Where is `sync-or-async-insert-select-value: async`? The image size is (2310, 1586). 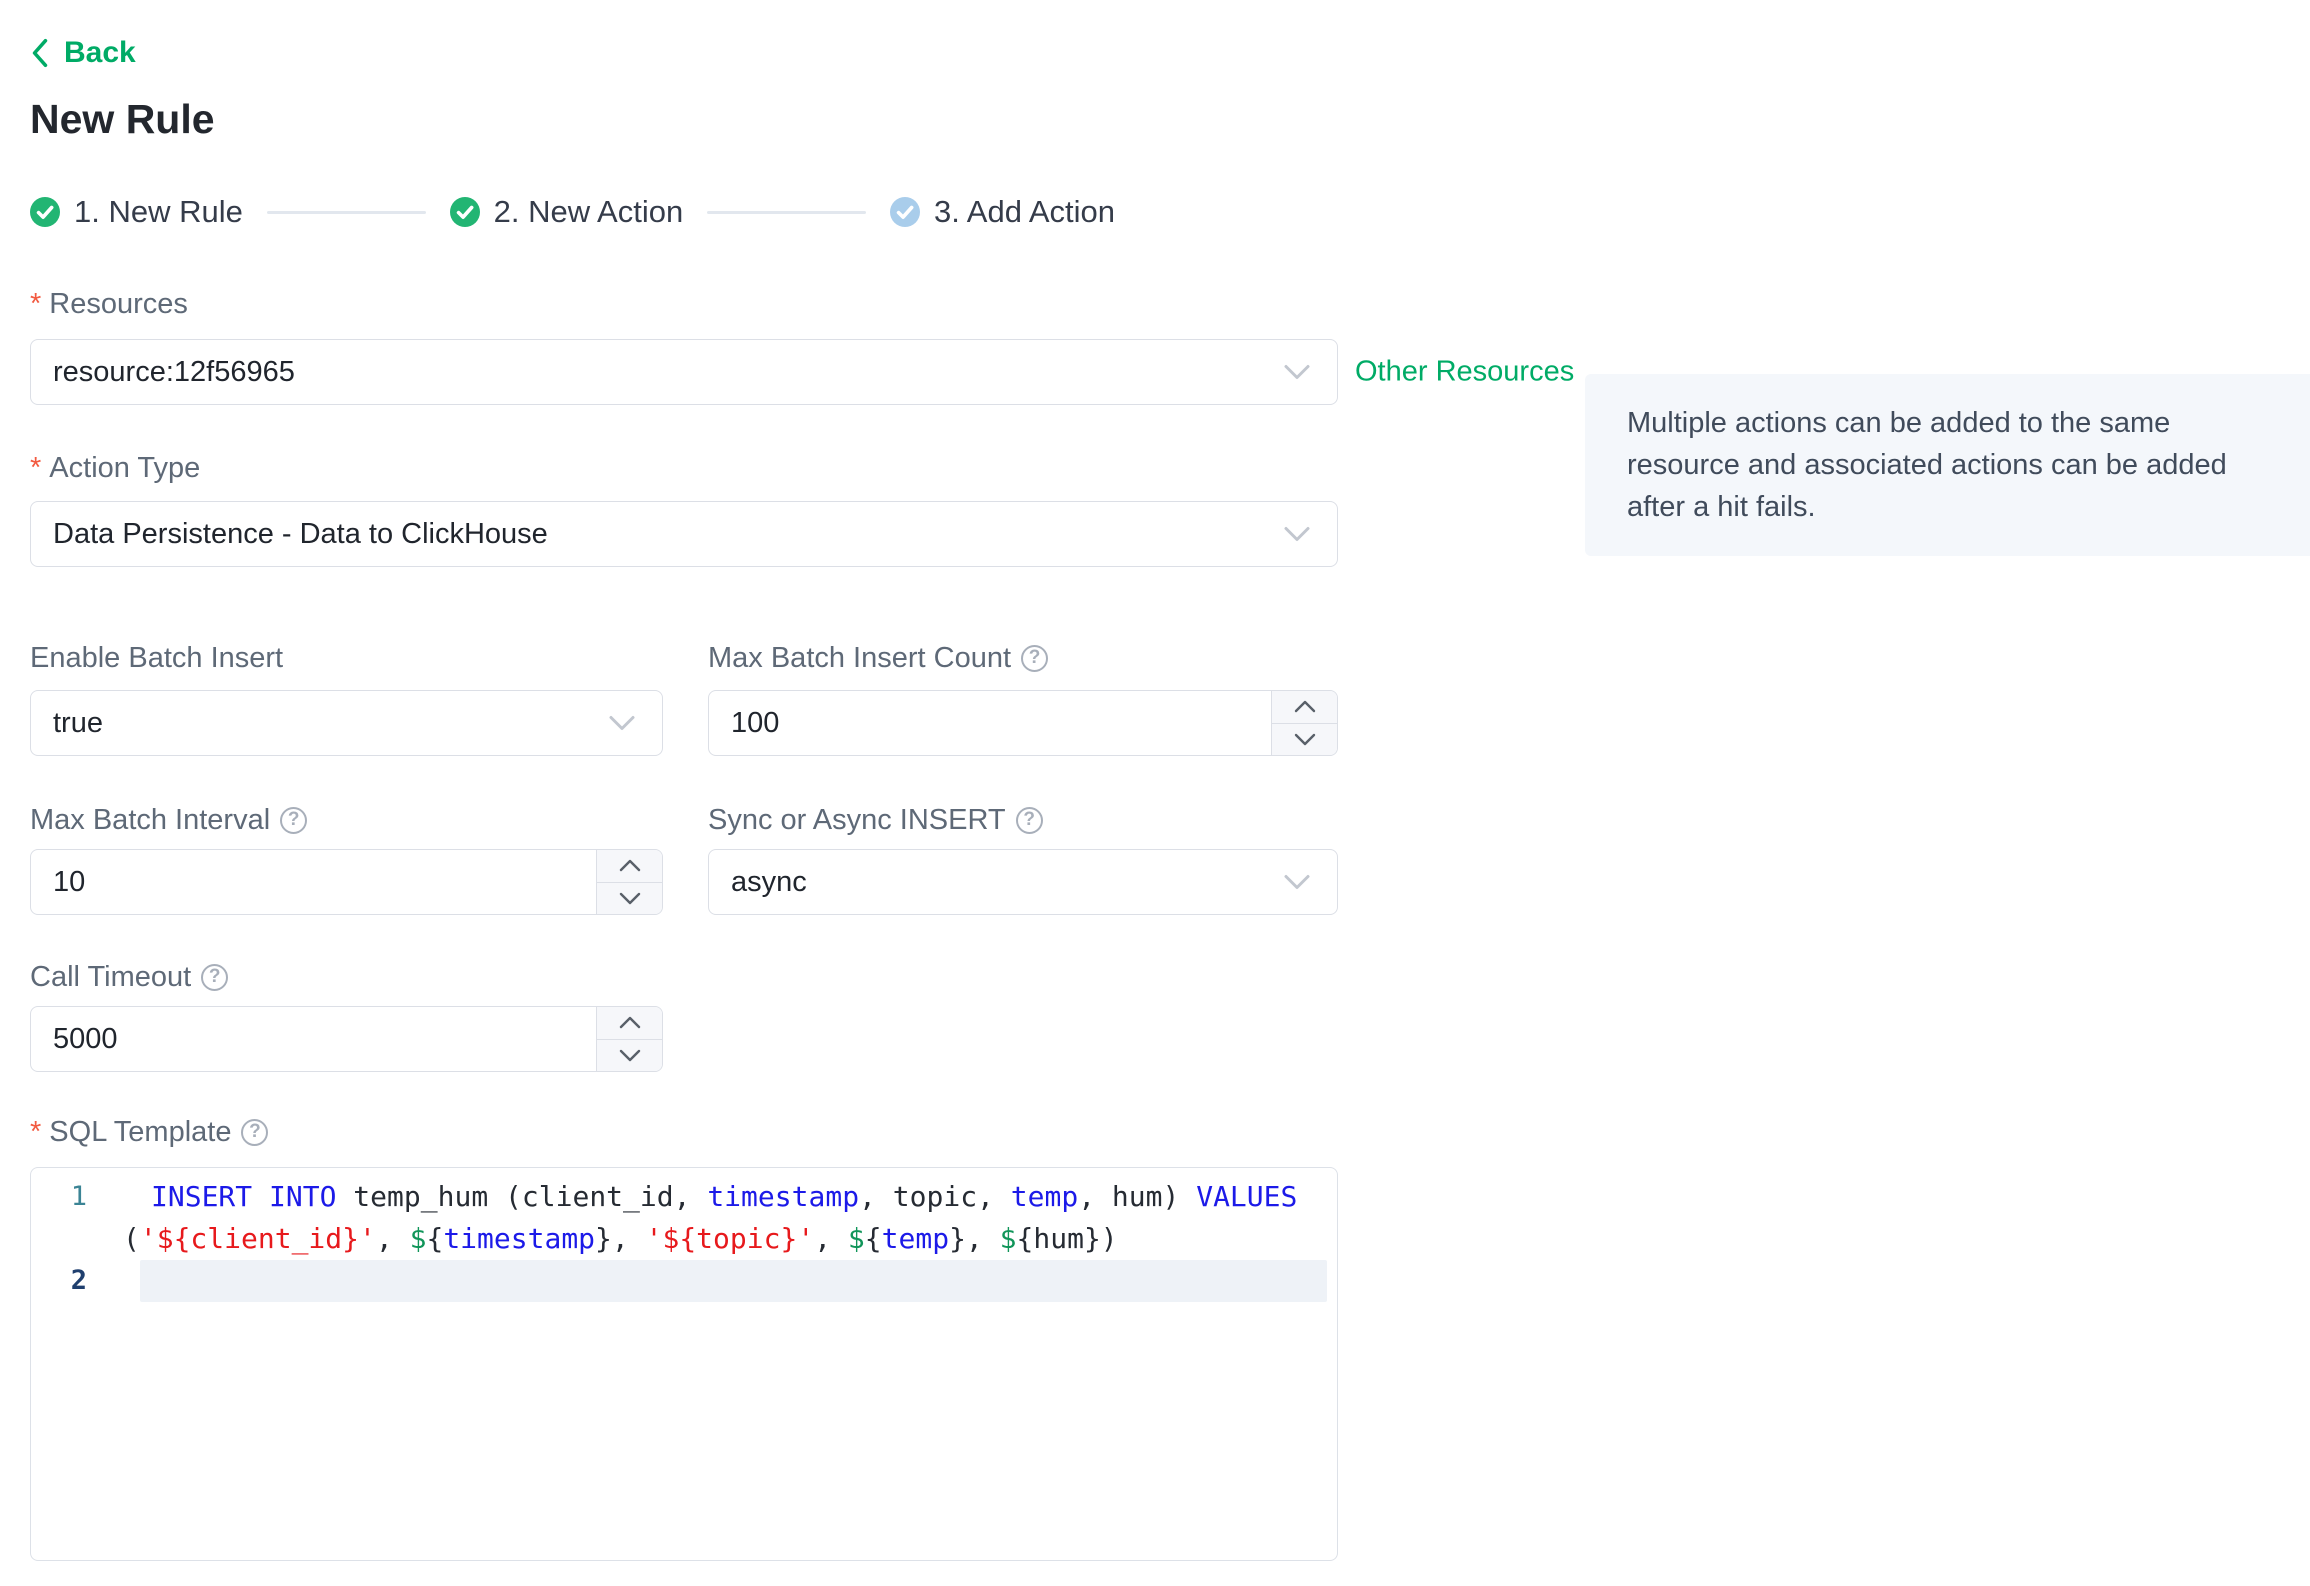
sync-or-async-insert-select-value: async is located at coordinates (769, 881).